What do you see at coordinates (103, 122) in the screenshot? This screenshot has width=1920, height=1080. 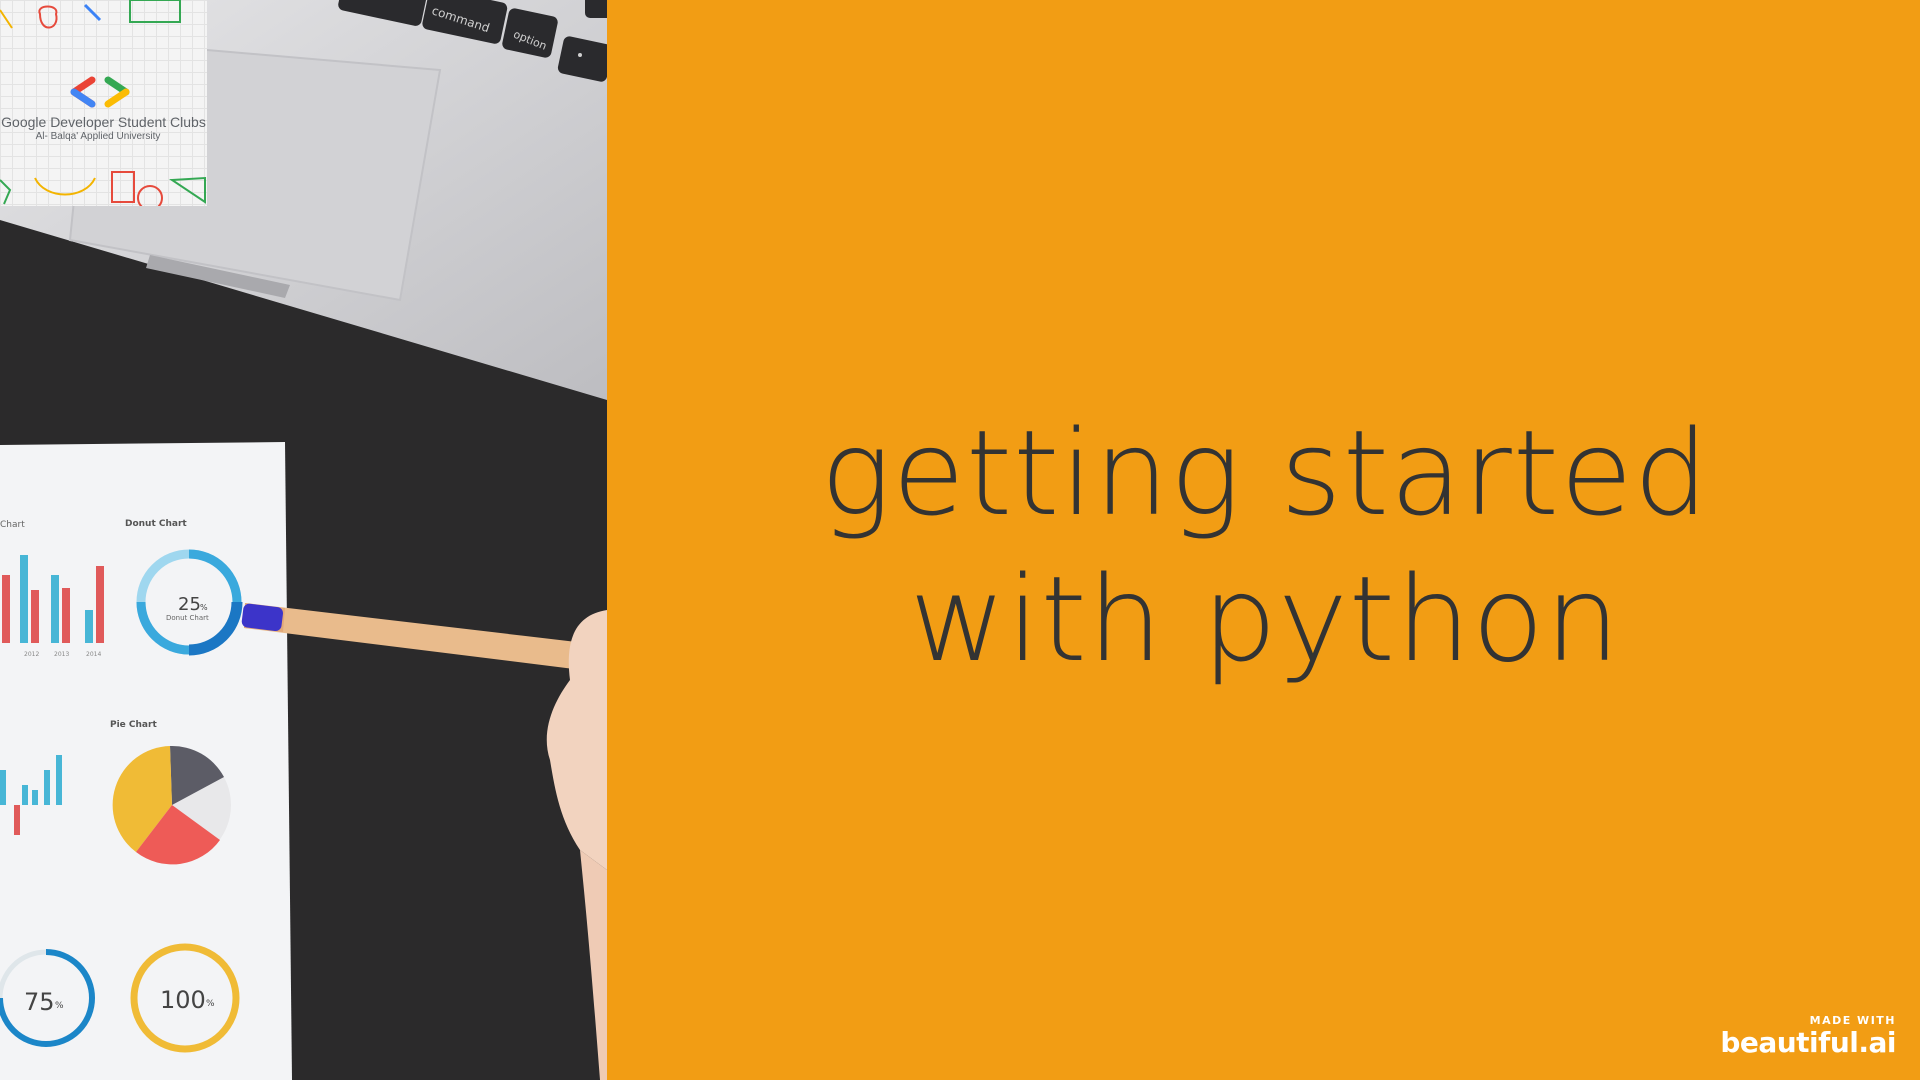 I see `gdsc-name: Google Developer Student Clubs` at bounding box center [103, 122].